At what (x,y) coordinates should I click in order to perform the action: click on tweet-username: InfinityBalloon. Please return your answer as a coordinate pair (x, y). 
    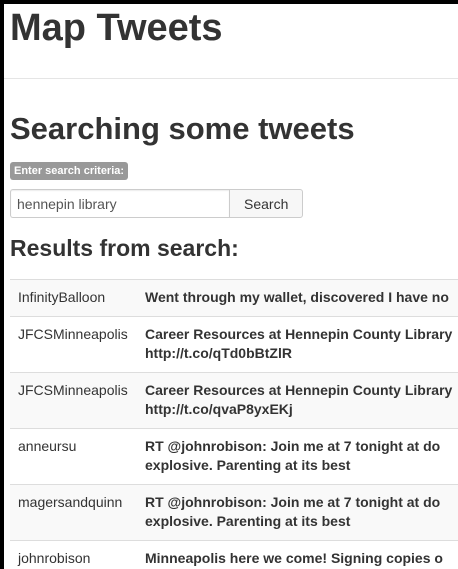
    Looking at the image, I should click on (73, 298).